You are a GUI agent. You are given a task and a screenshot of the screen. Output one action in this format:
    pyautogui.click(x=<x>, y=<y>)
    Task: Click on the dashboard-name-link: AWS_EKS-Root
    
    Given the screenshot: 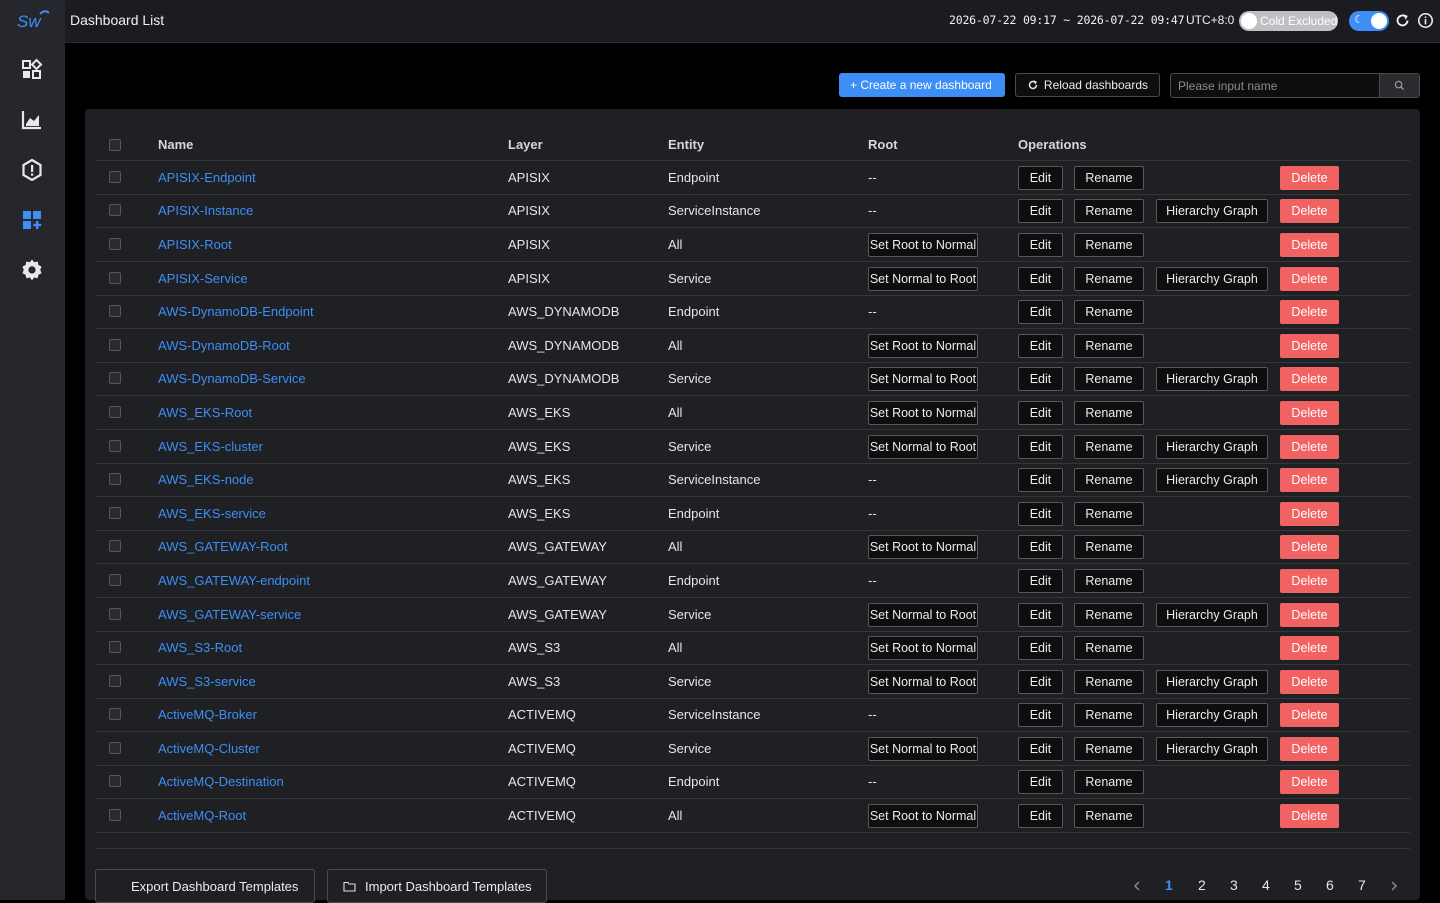 What is the action you would take?
    pyautogui.click(x=205, y=412)
    